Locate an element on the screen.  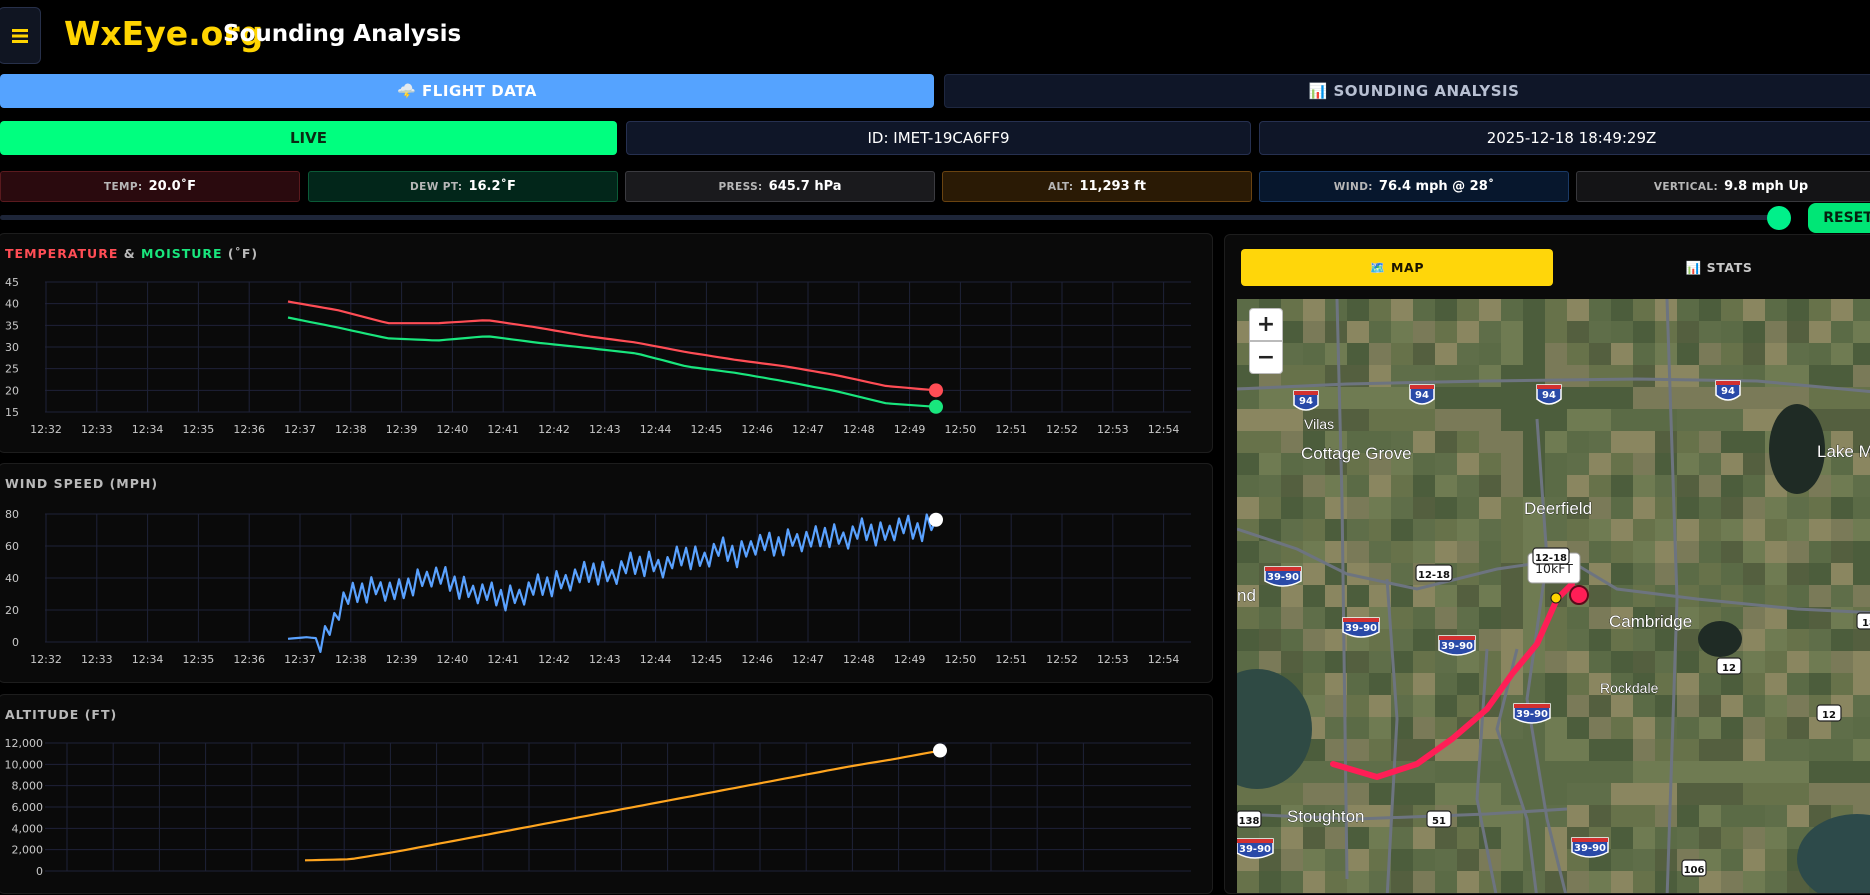
tab-sounding-analysis: 📊 SOUNDING ANALYSIS is located at coordinates (1407, 91).